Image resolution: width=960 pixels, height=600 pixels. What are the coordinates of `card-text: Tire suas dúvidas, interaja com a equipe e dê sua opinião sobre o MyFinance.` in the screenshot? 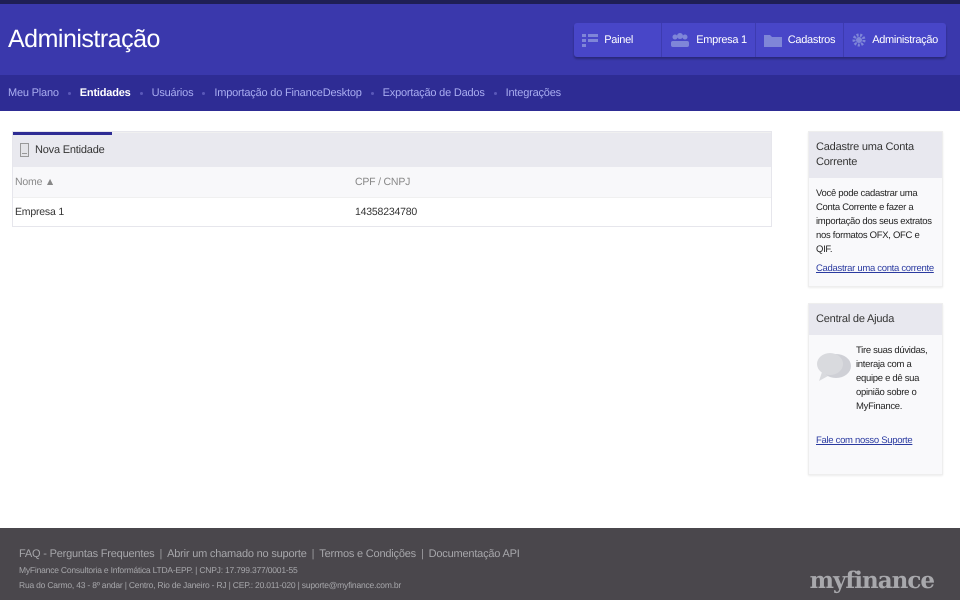 It's located at (892, 379).